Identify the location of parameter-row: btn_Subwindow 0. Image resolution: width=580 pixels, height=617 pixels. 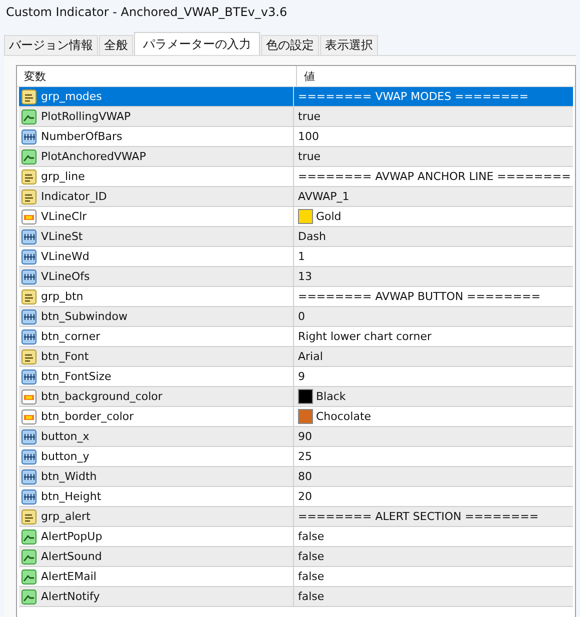
(296, 317).